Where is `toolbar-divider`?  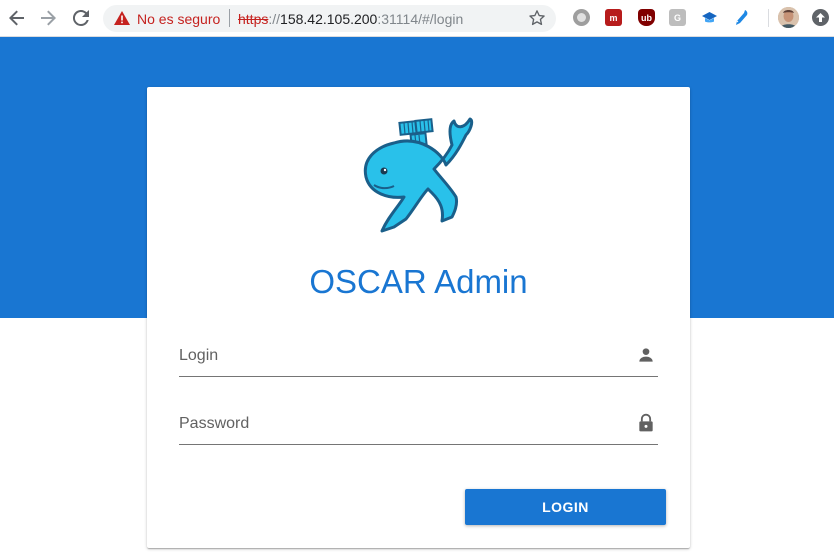
toolbar-divider is located at coordinates (768, 18).